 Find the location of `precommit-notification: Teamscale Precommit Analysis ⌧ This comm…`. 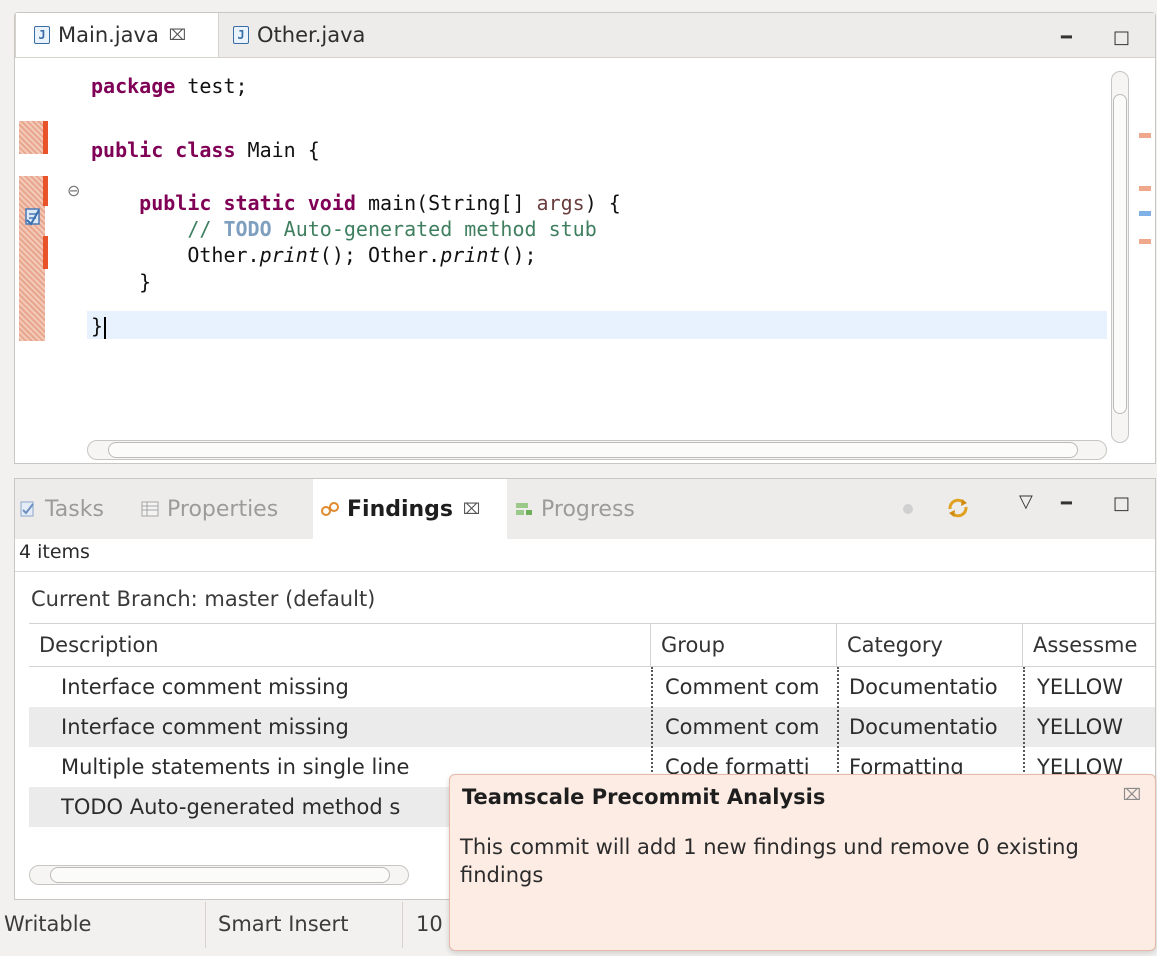

precommit-notification: Teamscale Precommit Analysis ⌧ This comm… is located at coordinates (802, 862).